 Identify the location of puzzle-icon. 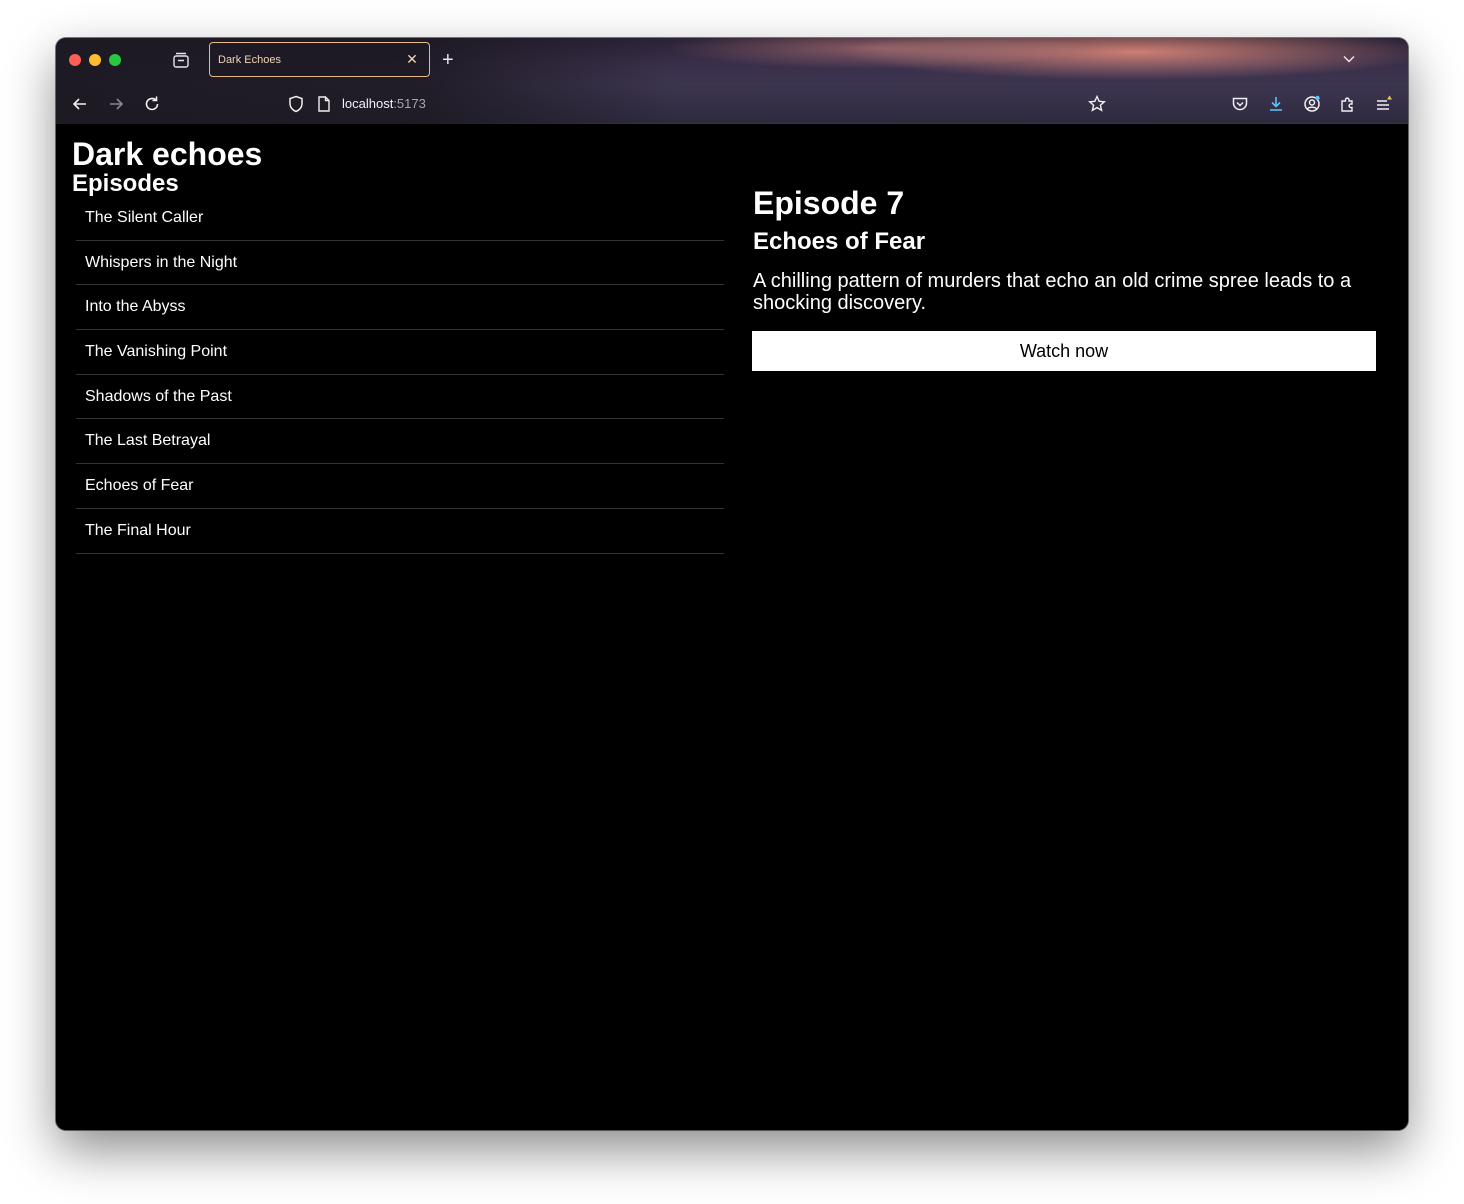
(1348, 104).